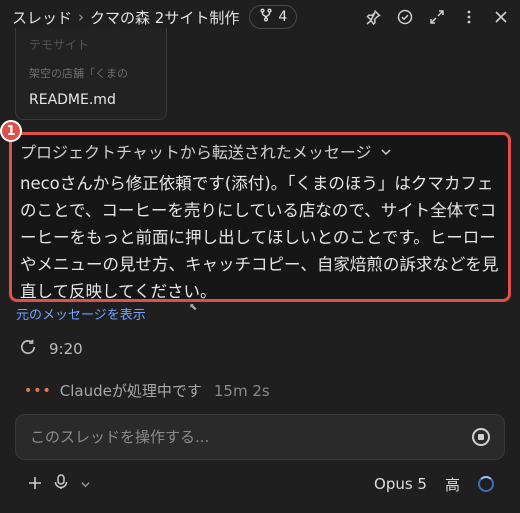 Image resolution: width=520 pixels, height=513 pixels. I want to click on message-meta: 9:20, so click(51, 349).